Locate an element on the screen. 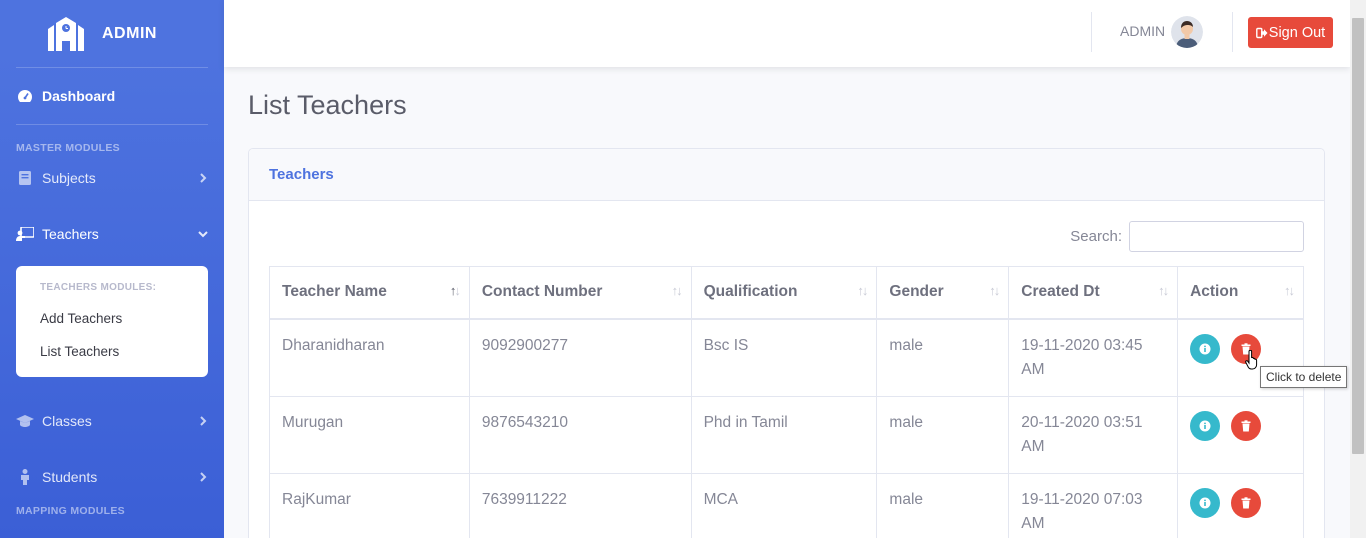 This screenshot has height=538, width=1366. sidebar-heading-mapping: MAPPING MODULES is located at coordinates (70, 511).